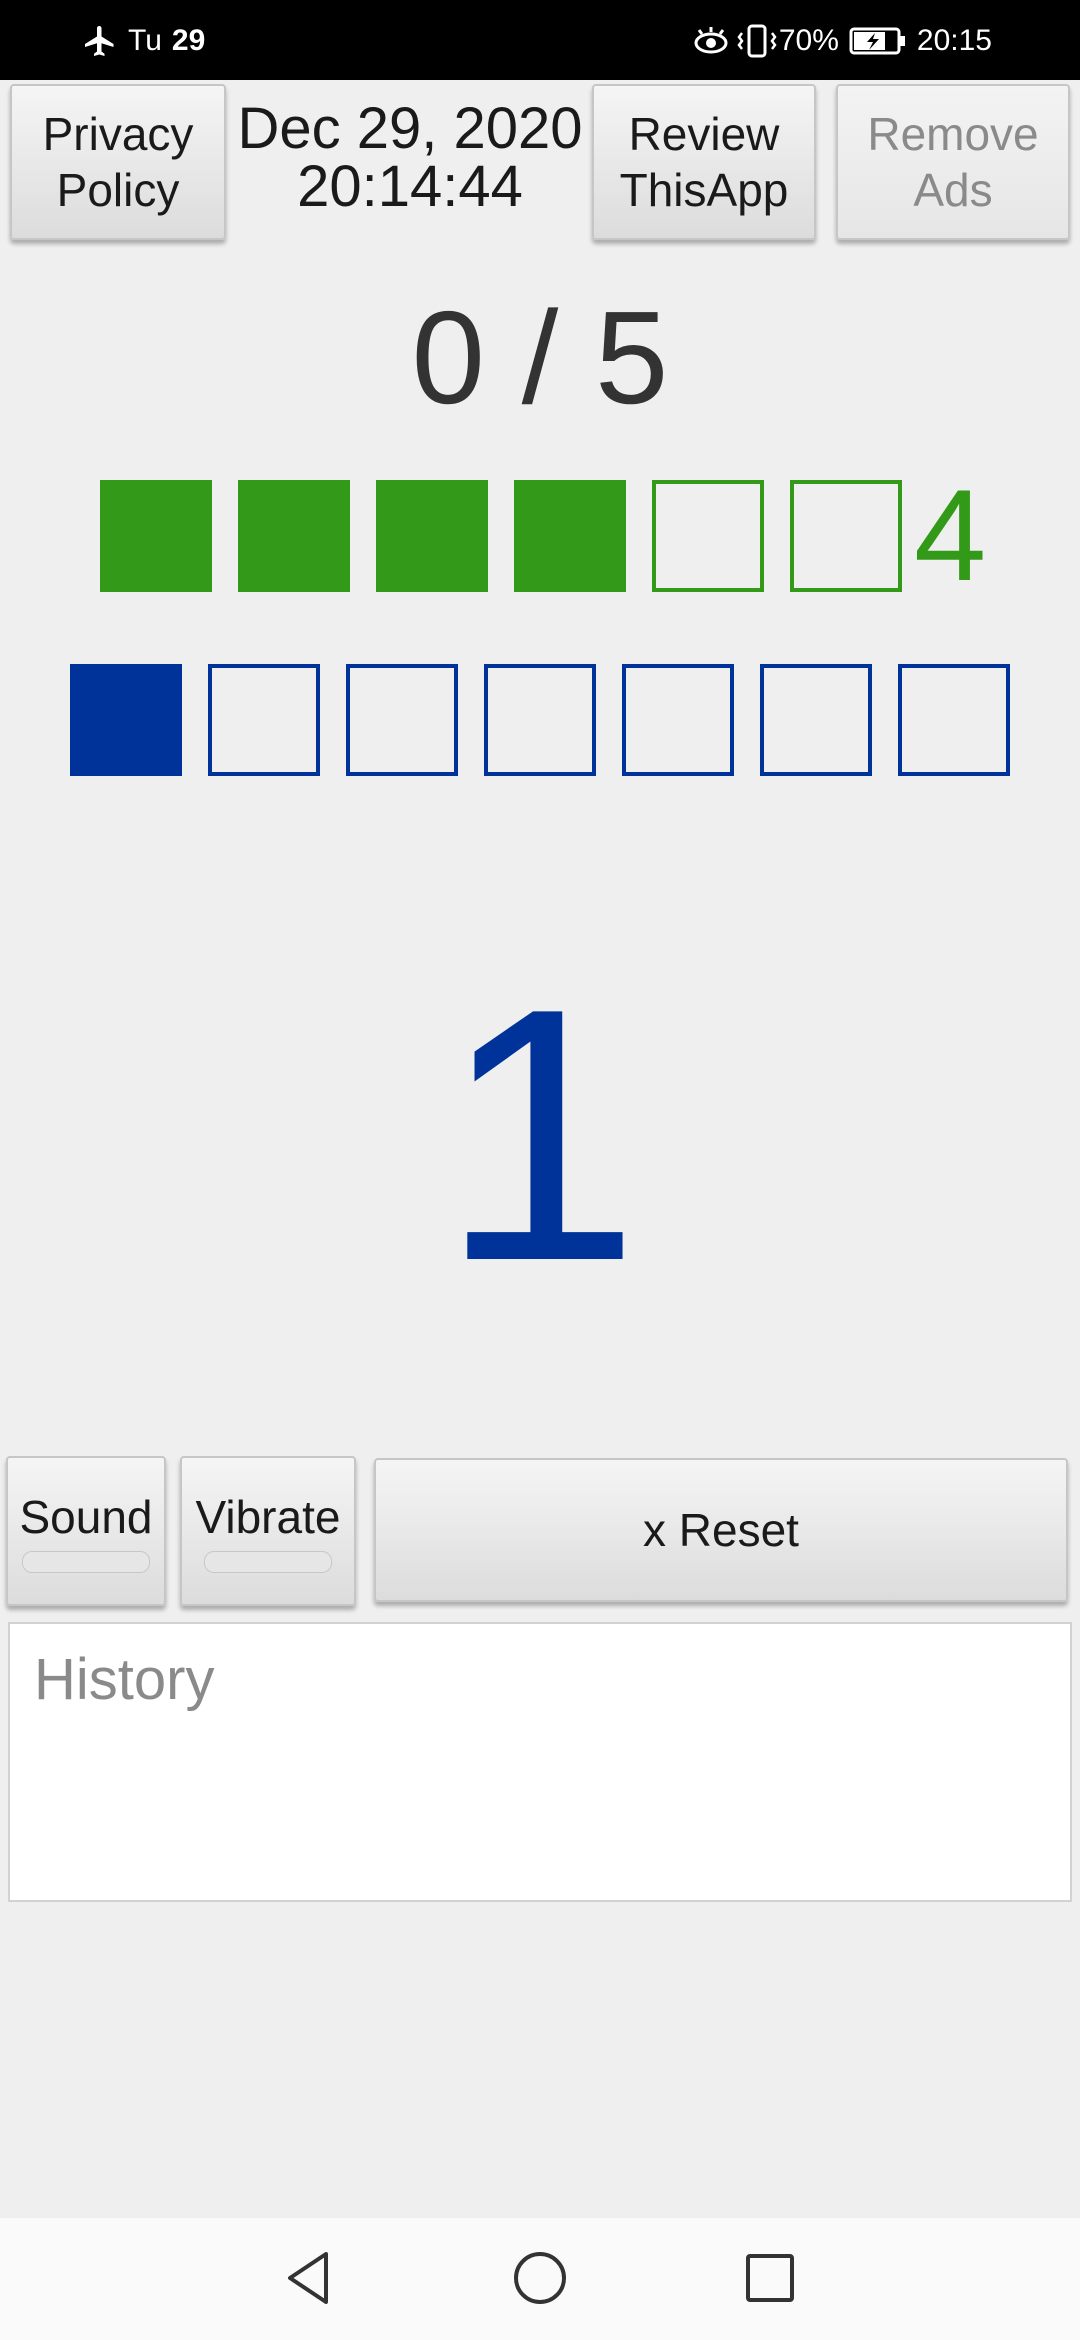 The height and width of the screenshot is (2340, 1080). I want to click on history-placeholder: History, so click(124, 1679).